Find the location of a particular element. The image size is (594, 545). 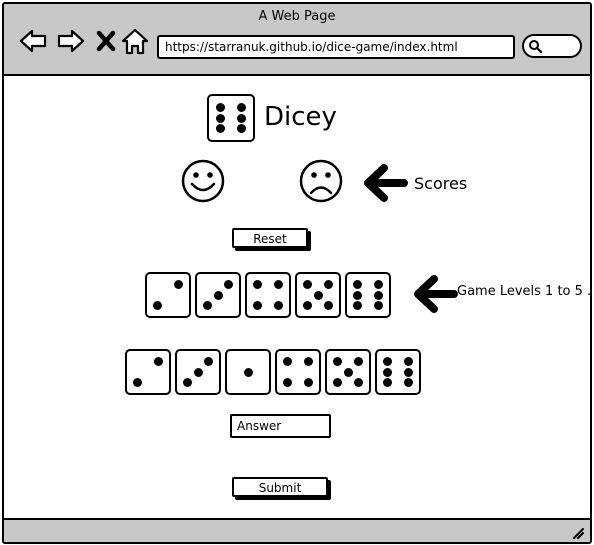

answer-input is located at coordinates (280, 426).